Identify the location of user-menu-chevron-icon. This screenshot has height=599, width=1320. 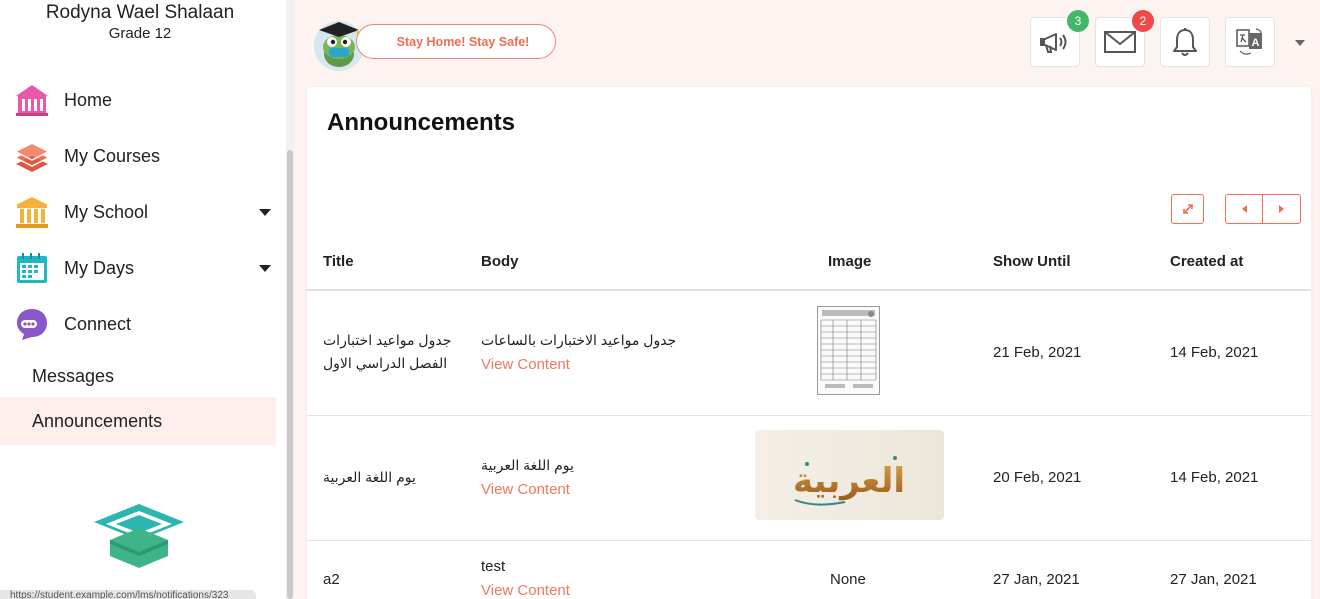
(1300, 43).